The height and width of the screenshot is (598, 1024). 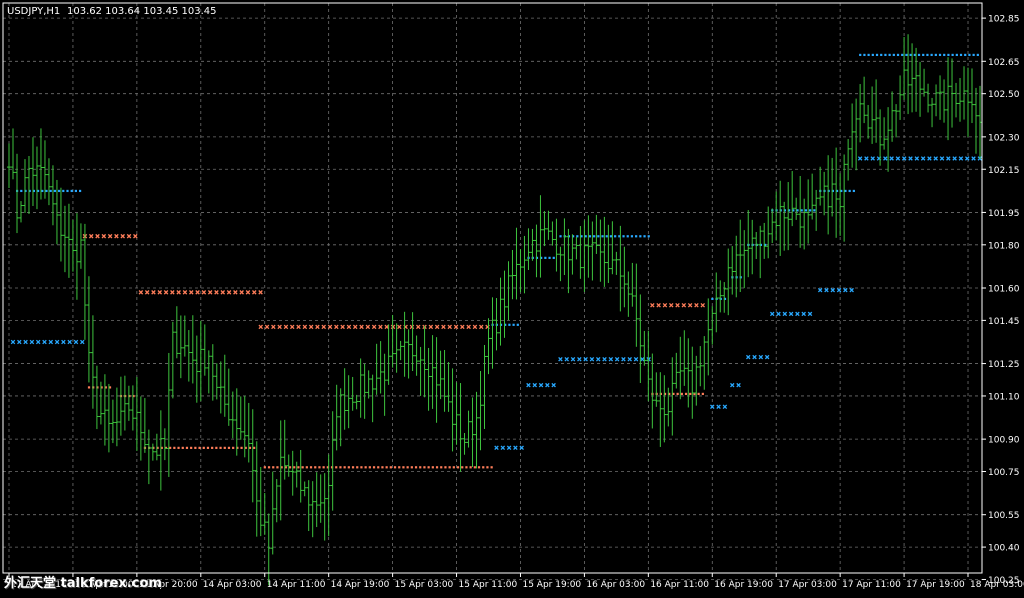 What do you see at coordinates (1004, 397) in the screenshot?
I see `price-tick-label: 101.10` at bounding box center [1004, 397].